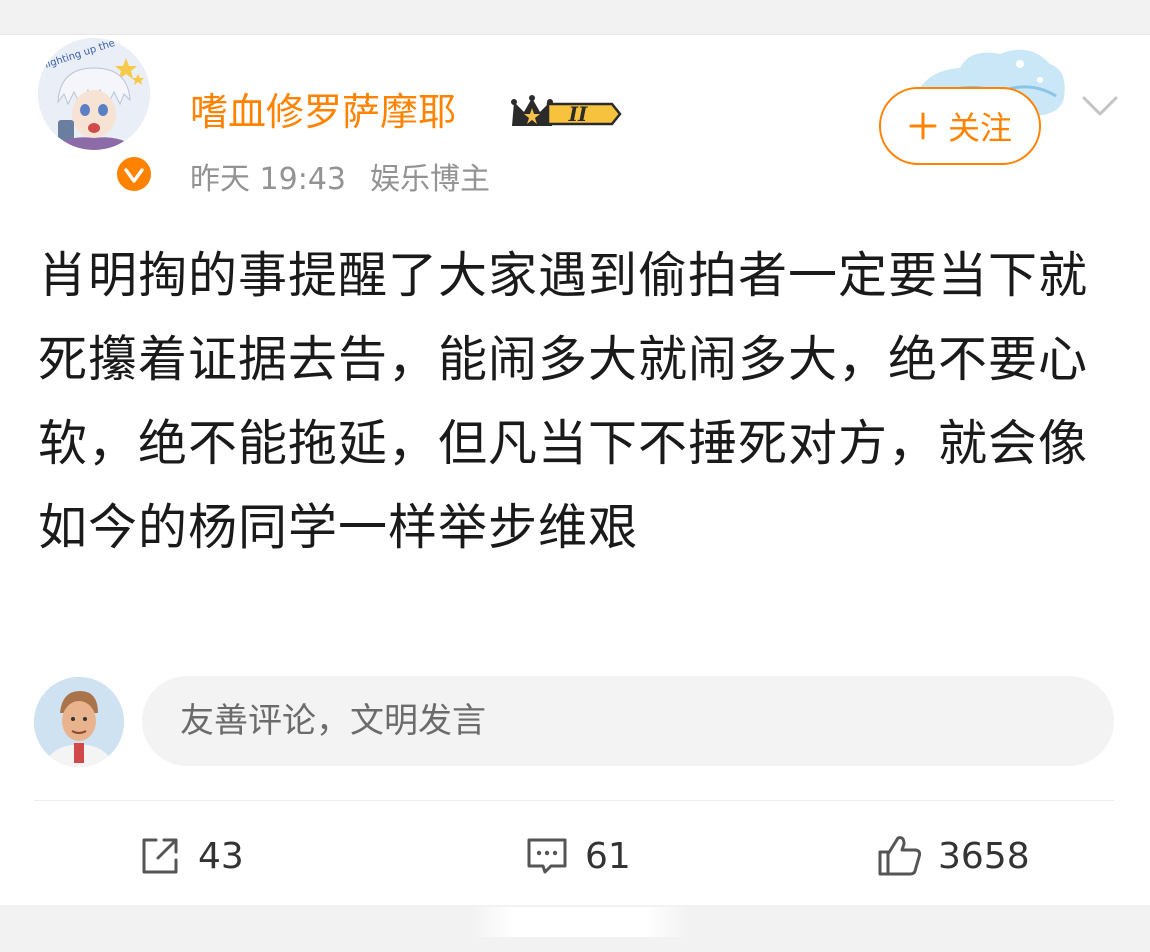 The width and height of the screenshot is (1150, 952). I want to click on repost-button: 43, so click(190, 856).